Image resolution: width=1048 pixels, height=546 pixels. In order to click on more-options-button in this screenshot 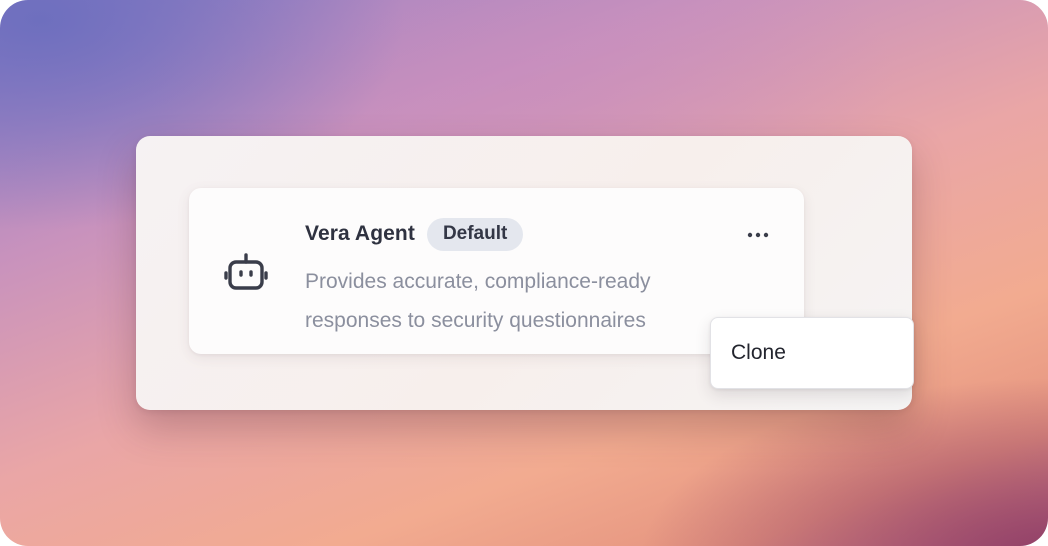, I will do `click(758, 235)`.